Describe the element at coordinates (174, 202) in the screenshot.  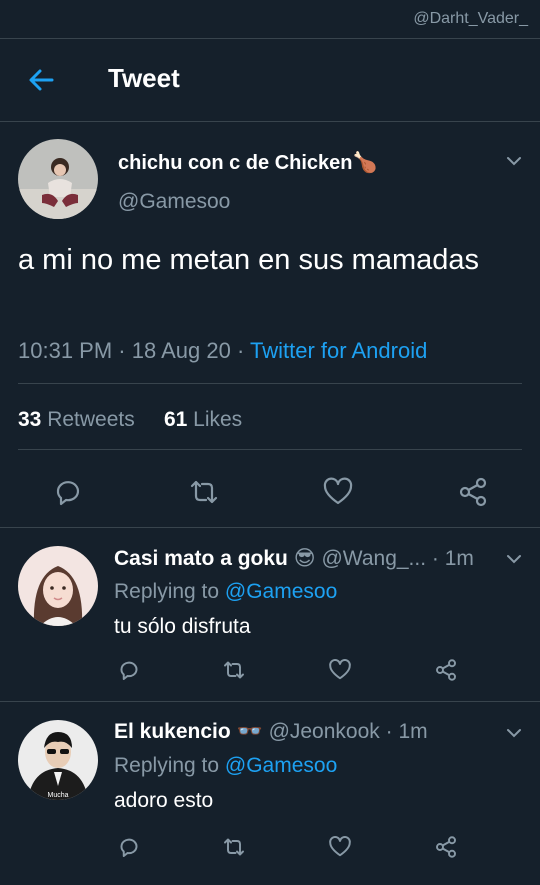
I see `user-handle: @Gamesoo` at that location.